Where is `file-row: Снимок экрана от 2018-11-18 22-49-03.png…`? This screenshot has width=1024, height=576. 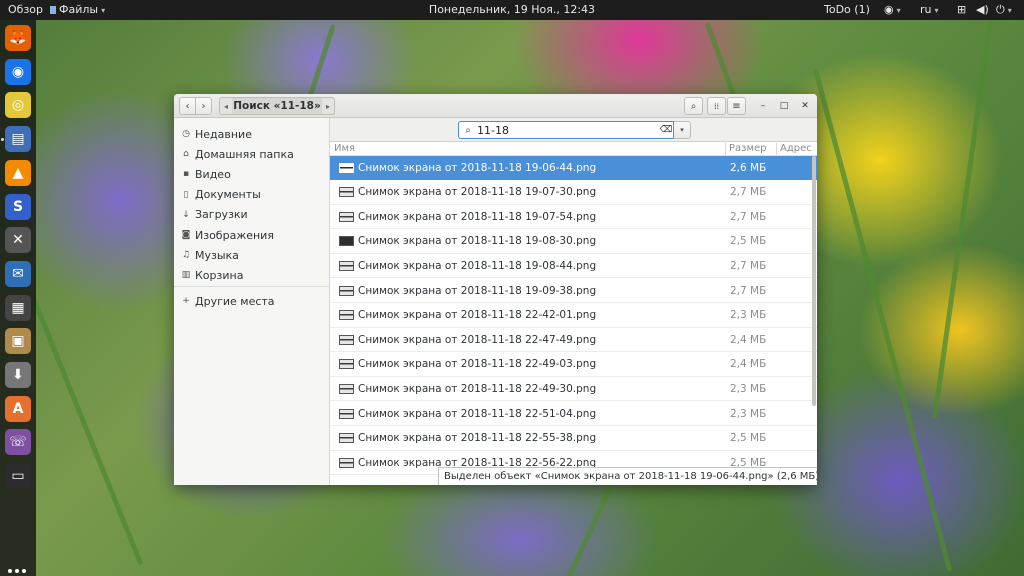 file-row: Снимок экрана от 2018-11-18 22-49-03.png… is located at coordinates (573, 365).